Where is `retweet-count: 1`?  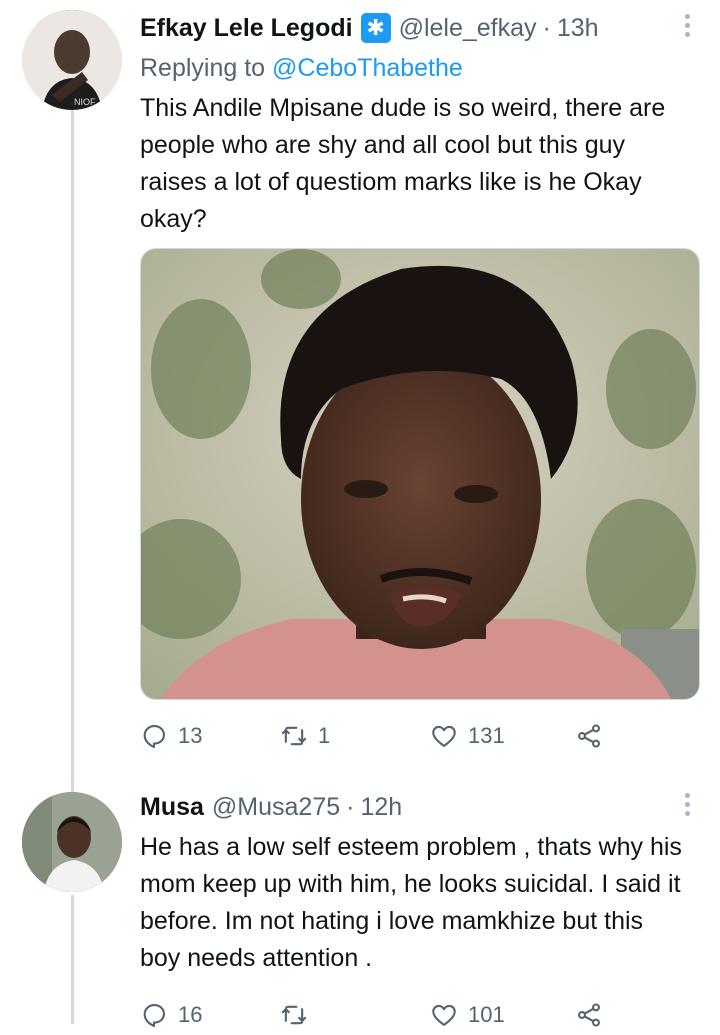 retweet-count: 1 is located at coordinates (324, 735).